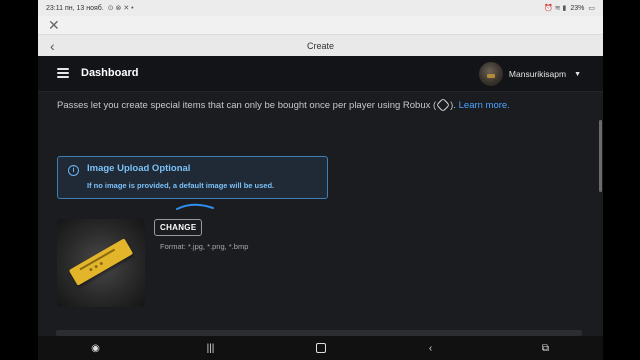 This screenshot has height=360, width=640. Describe the element at coordinates (110, 73) in the screenshot. I see `dashboard-title: Dashboard` at that location.